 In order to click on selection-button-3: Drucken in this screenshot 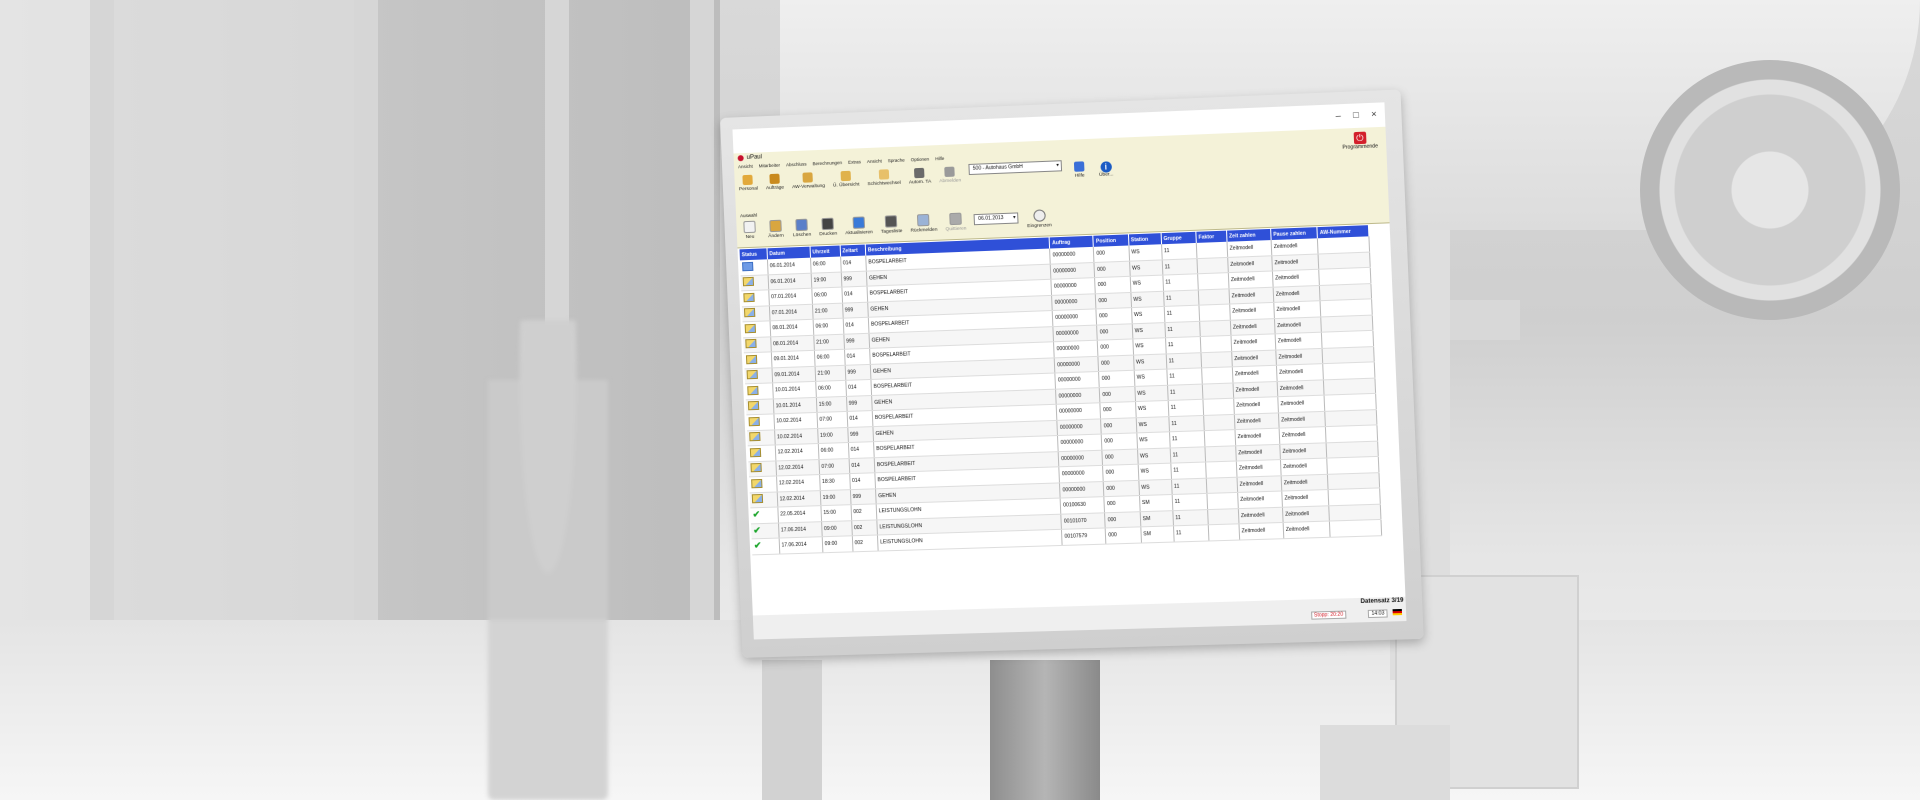, I will do `click(828, 228)`.